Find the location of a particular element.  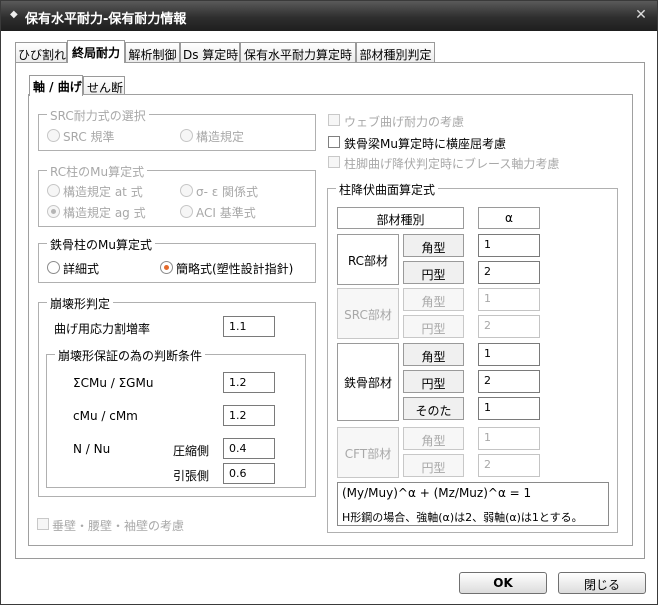

label-compression-side: 圧縮側 is located at coordinates (191, 451).